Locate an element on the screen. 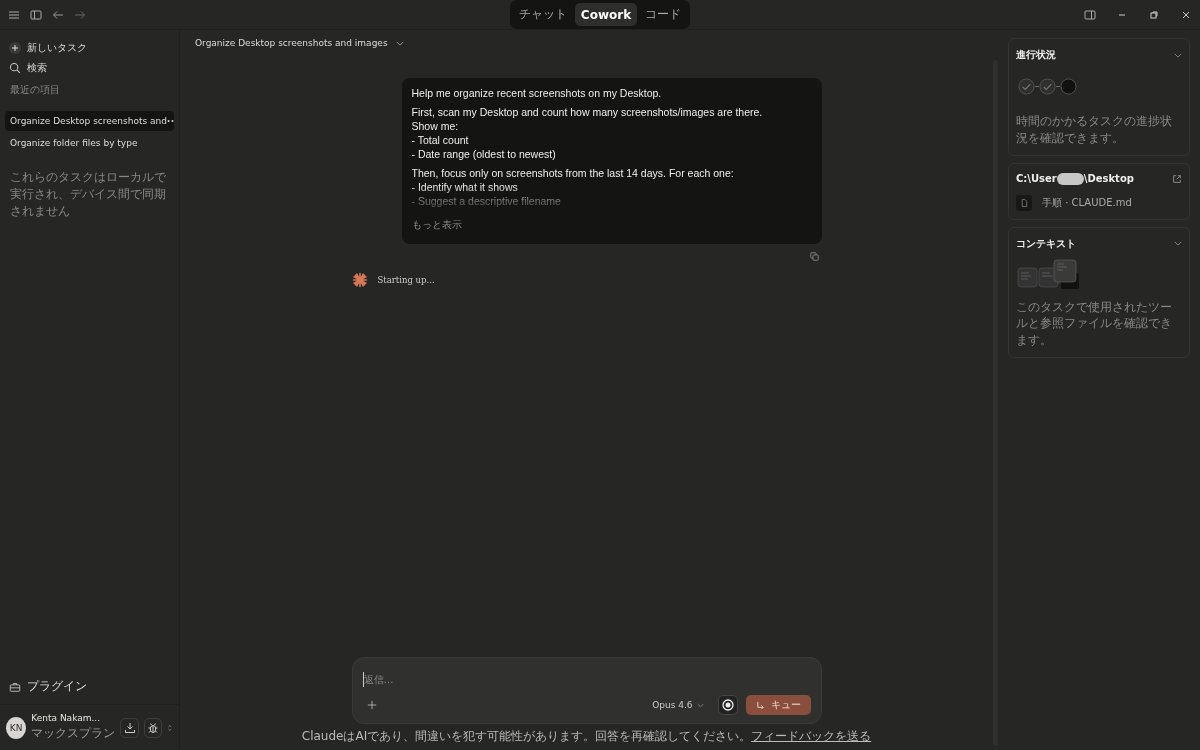 This screenshot has width=1200, height=750. feedback-link: フィードバックを送る is located at coordinates (811, 736).